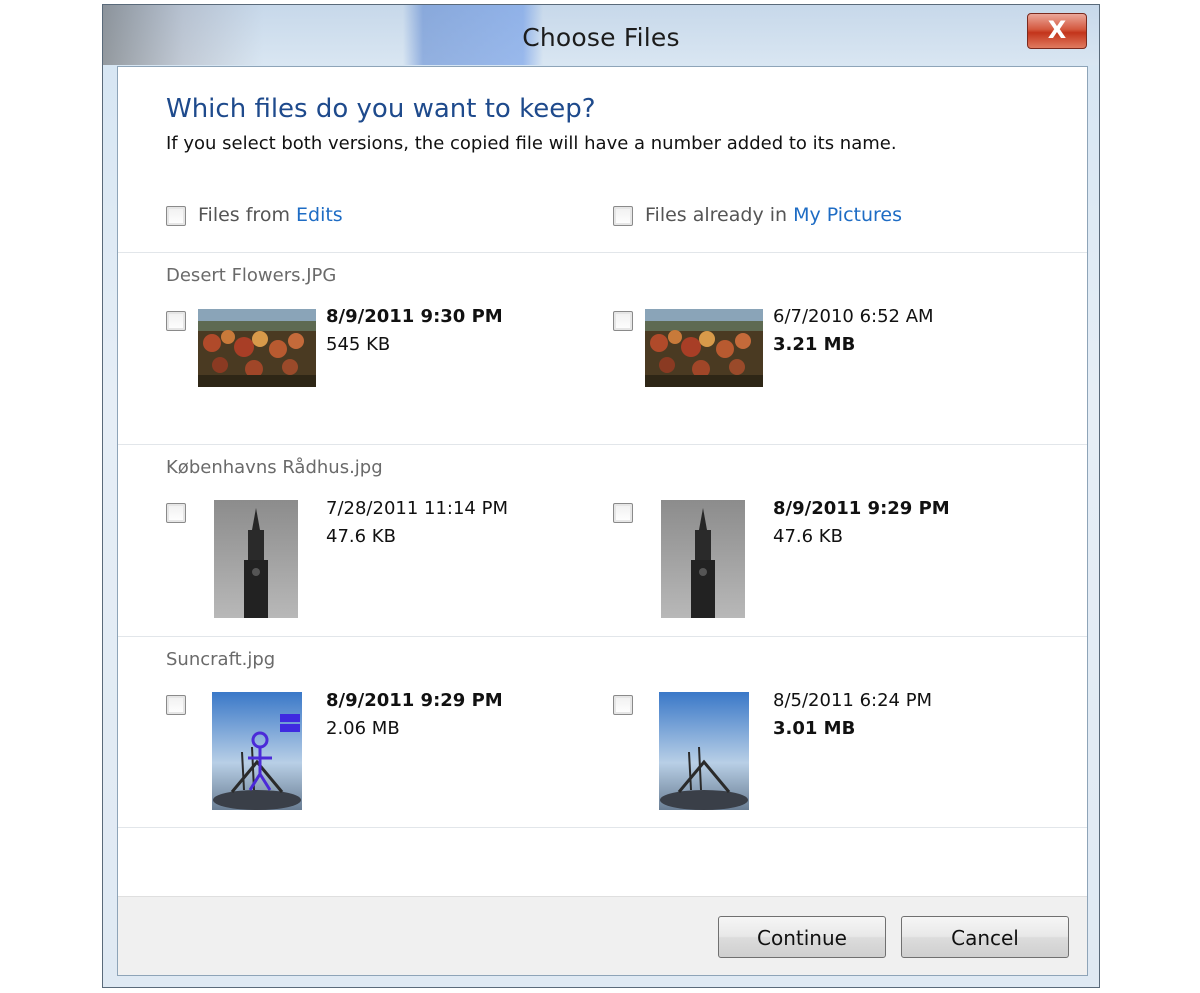  I want to click on dest-file-details: 6/7/2010 6:52 AM 3.21 MB, so click(853, 331).